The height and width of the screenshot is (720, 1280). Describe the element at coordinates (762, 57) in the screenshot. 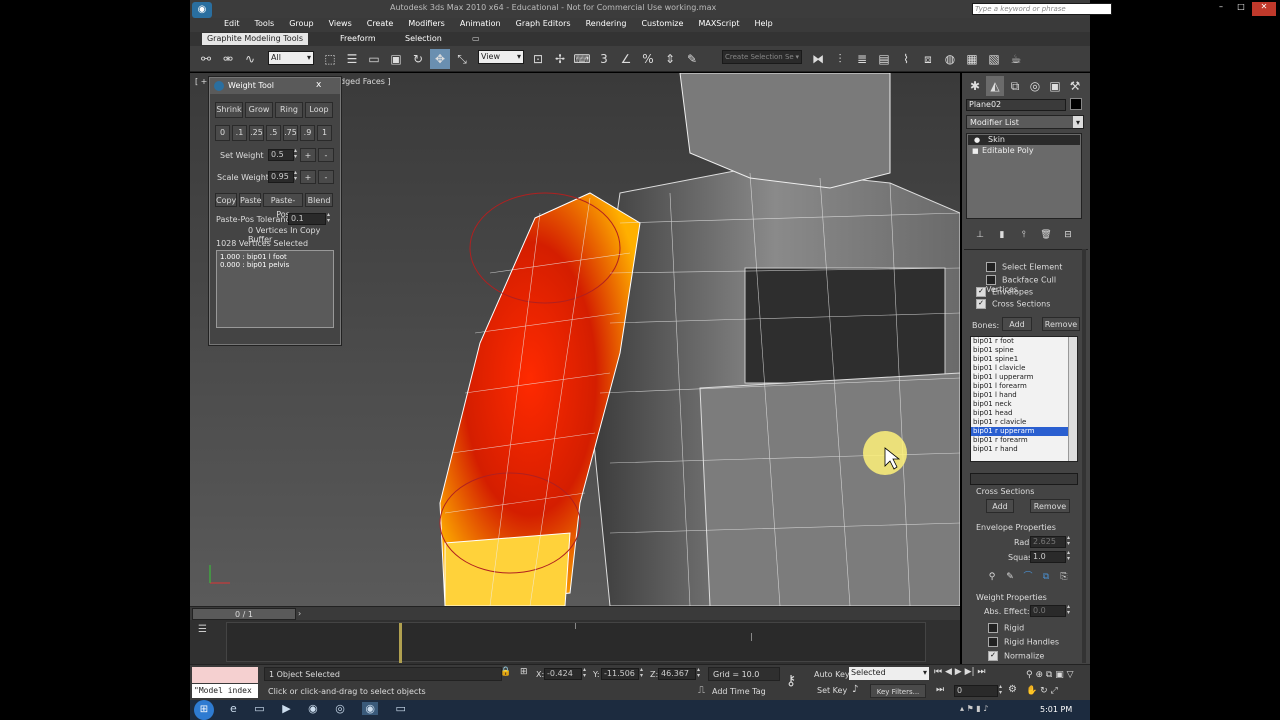

I see `named-selection-set-dropdown: Create Selection Se ▾` at that location.